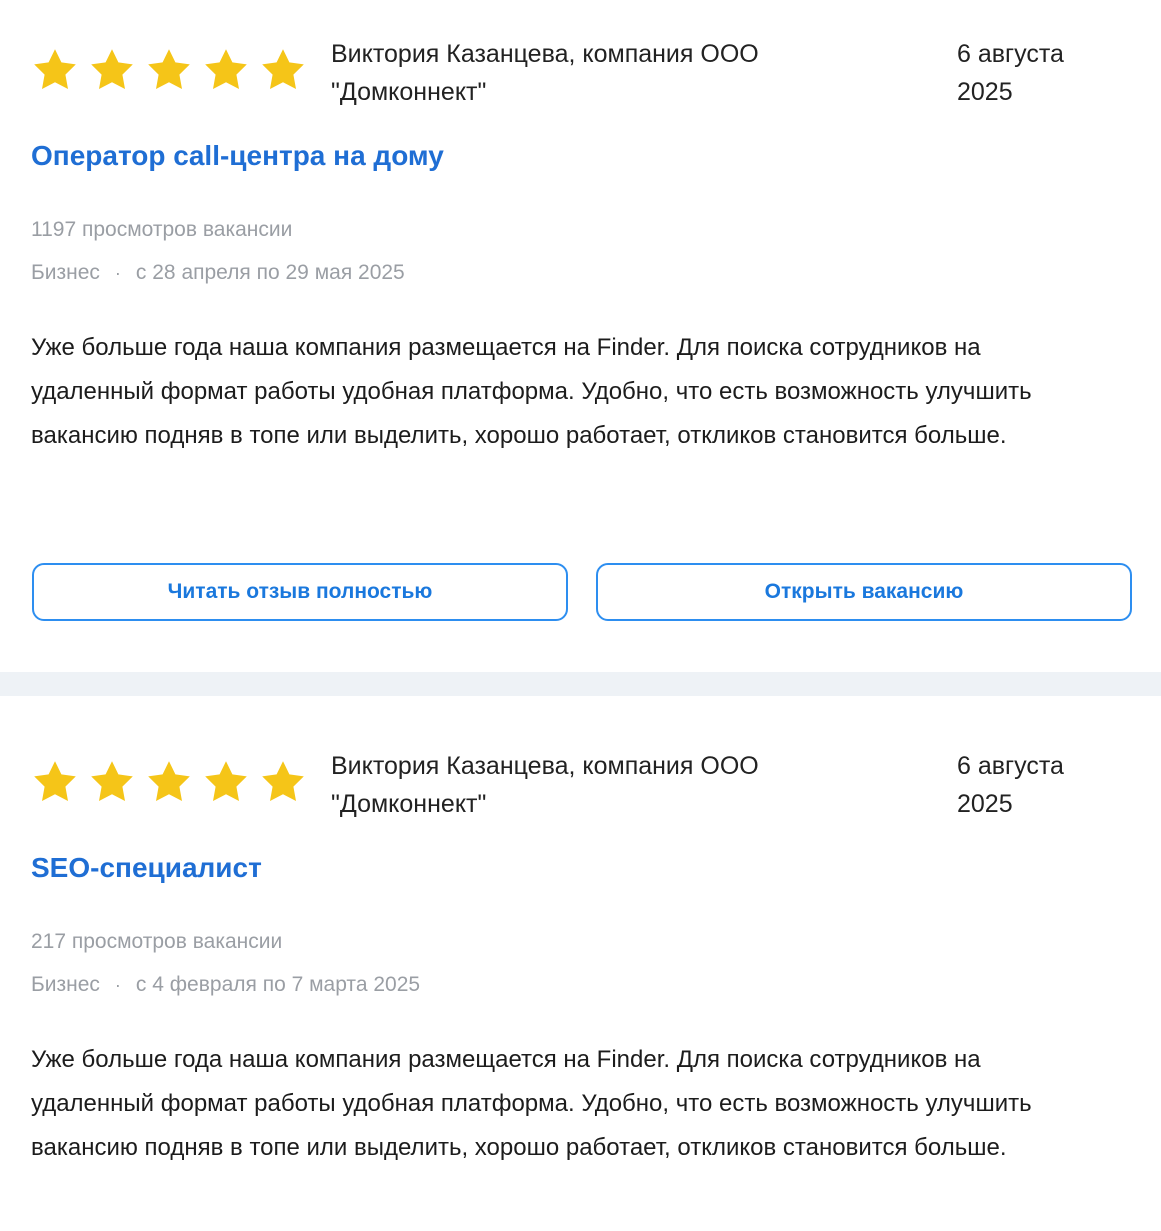 Image resolution: width=1161 pixels, height=1231 pixels. Describe the element at coordinates (300, 592) in the screenshot. I see `read-full-review-button: Читать отзыв полностью` at that location.